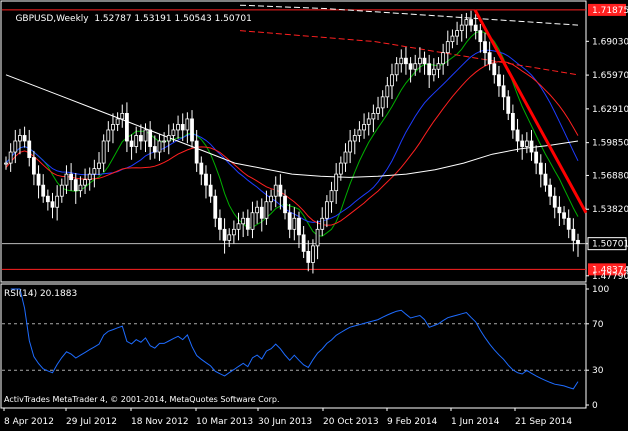 The width and height of the screenshot is (628, 431). What do you see at coordinates (610, 144) in the screenshot?
I see `price-tick-label: 1.59850` at bounding box center [610, 144].